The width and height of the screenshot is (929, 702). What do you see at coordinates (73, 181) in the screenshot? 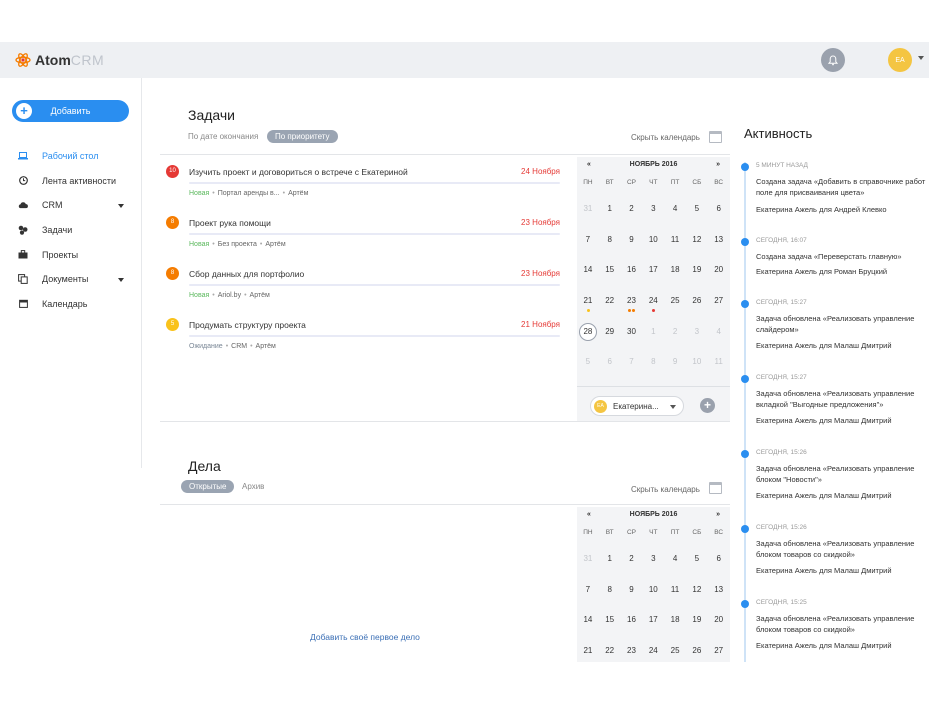
I see `sidebar-item-activity-feed: Лента активности` at bounding box center [73, 181].